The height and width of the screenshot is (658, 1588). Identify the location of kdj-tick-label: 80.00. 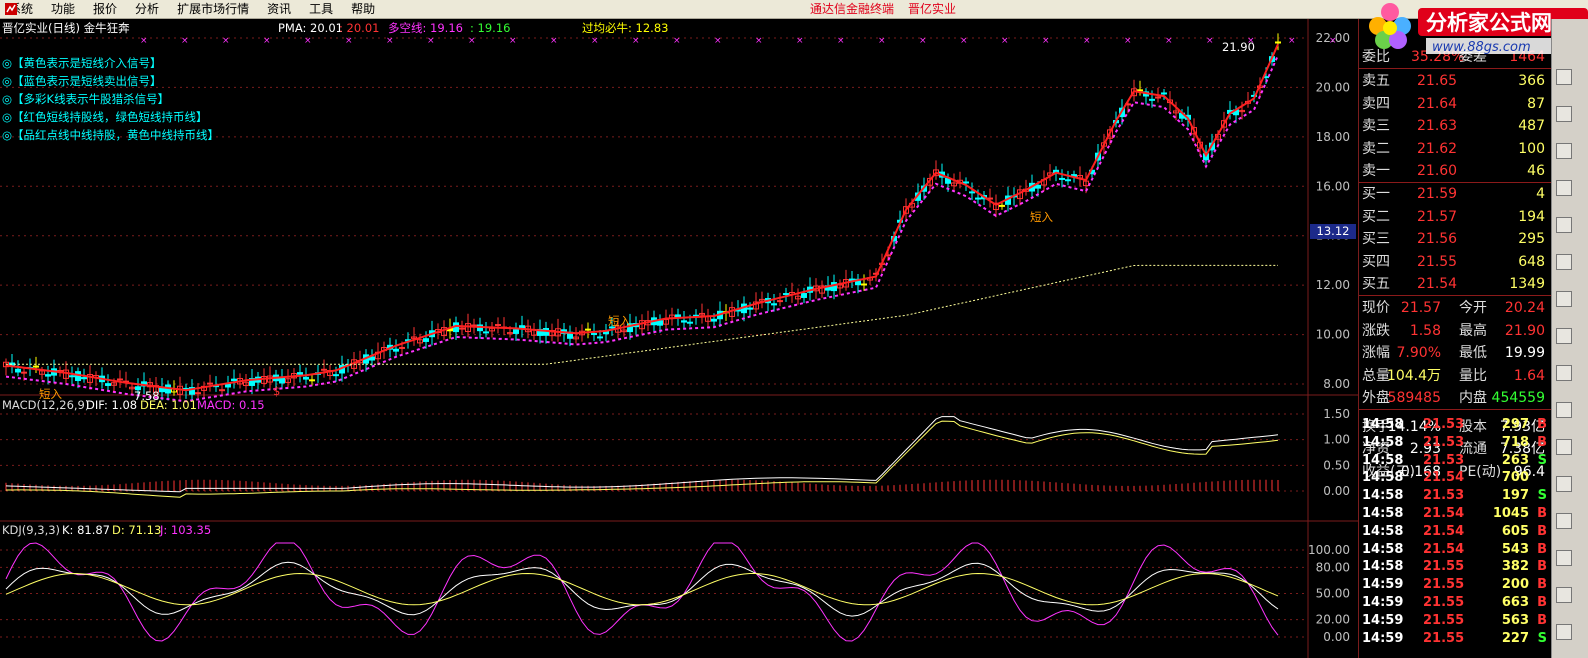
(1333, 567).